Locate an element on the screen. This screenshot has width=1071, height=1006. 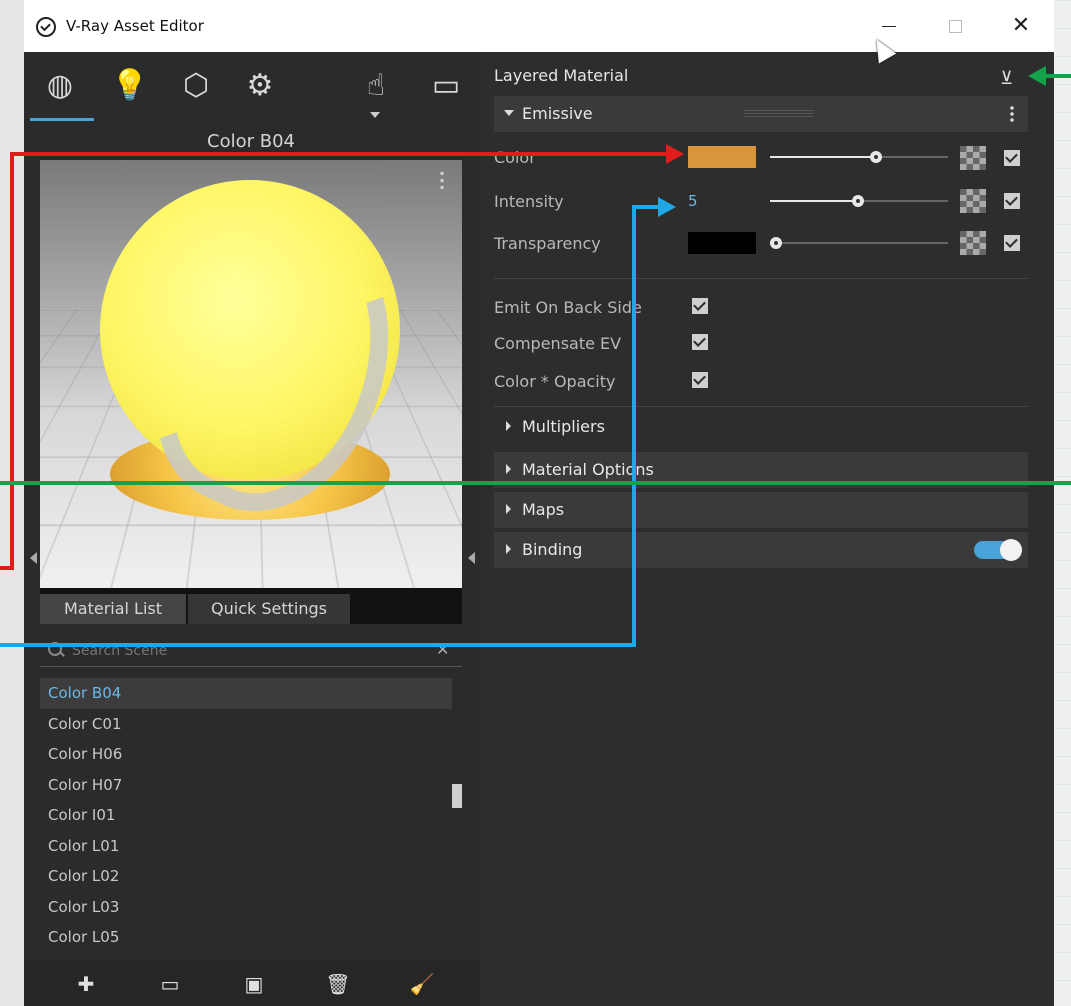
geometry-category-icon: ⬡ is located at coordinates (196, 86).